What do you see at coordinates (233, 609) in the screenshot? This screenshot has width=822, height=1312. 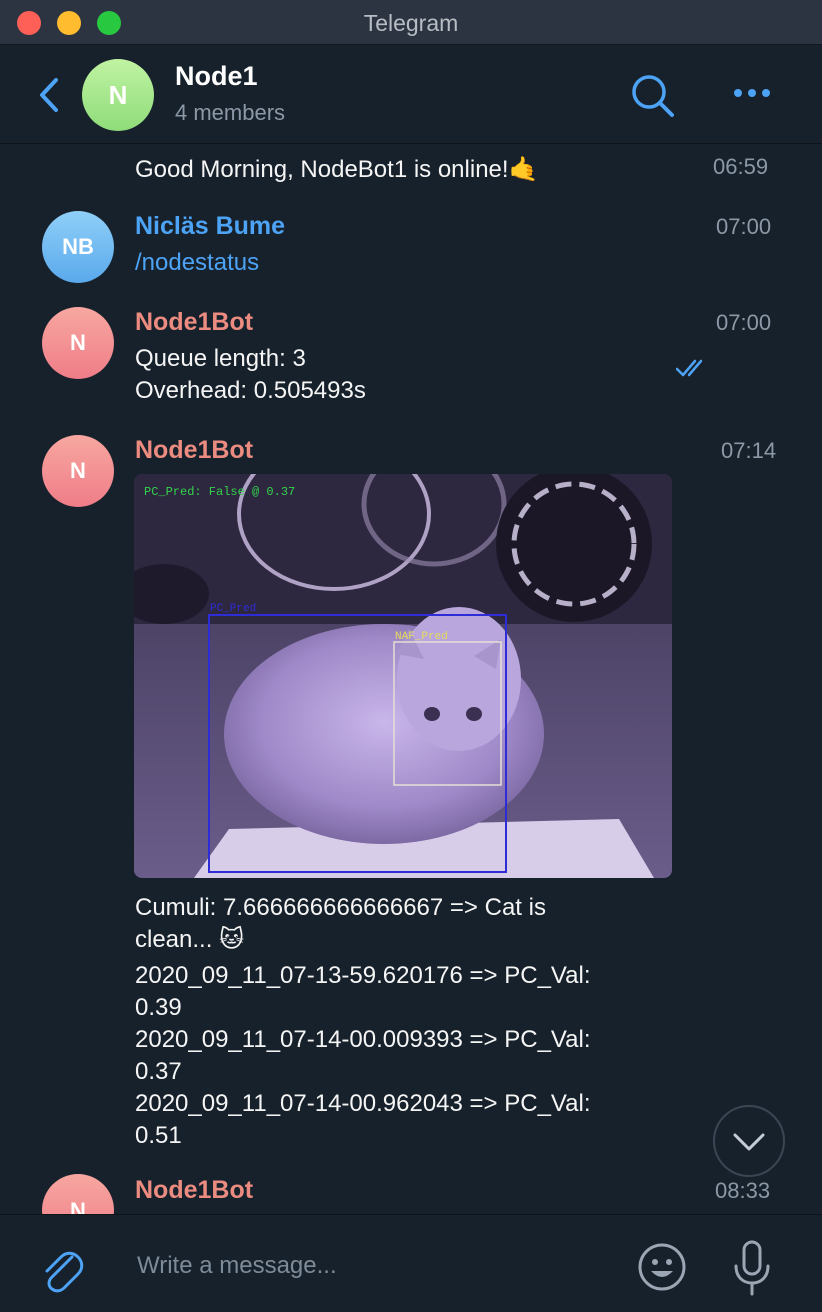 I see `pc-pred-label: PC_Pred` at bounding box center [233, 609].